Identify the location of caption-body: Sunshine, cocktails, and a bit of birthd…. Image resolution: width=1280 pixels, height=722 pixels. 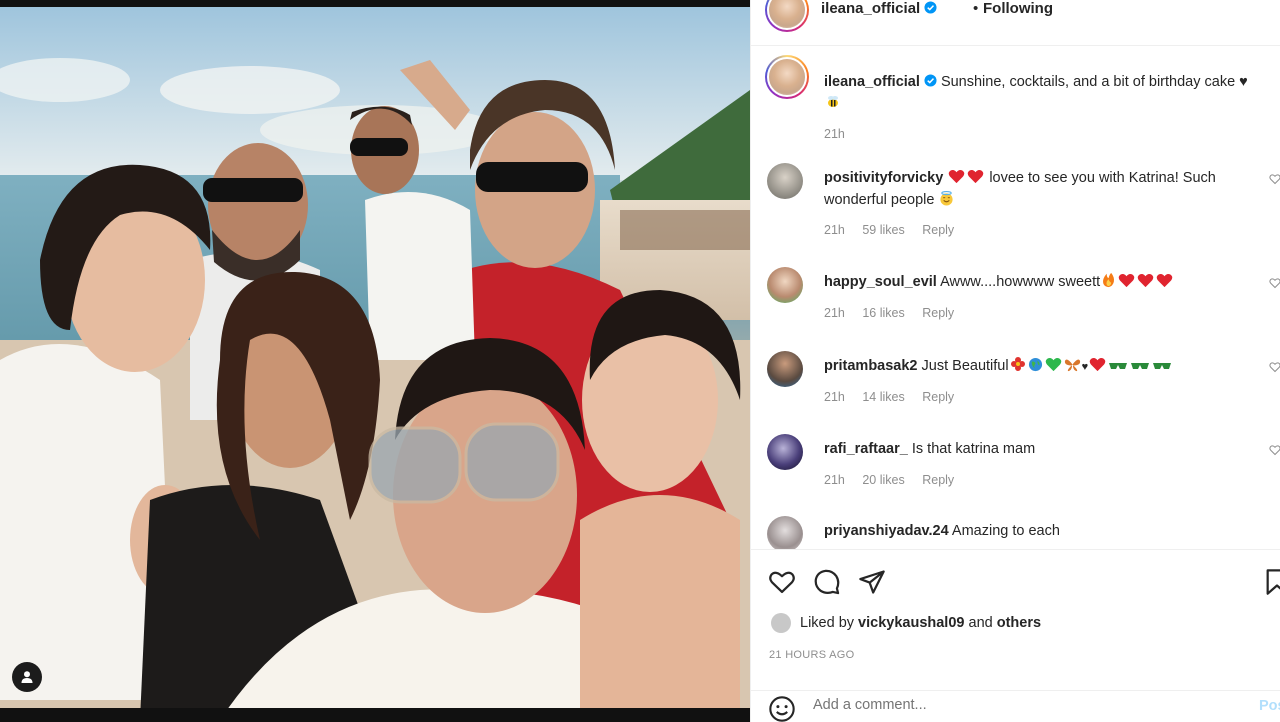
(1094, 82).